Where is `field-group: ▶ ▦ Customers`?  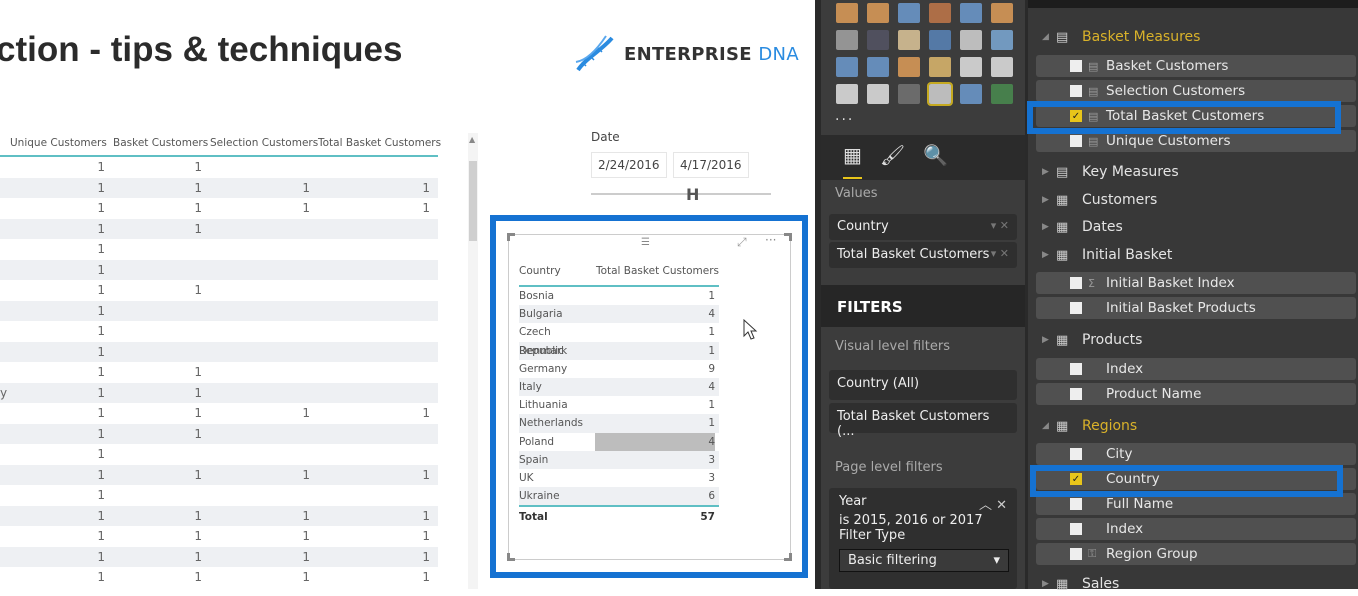 field-group: ▶ ▦ Customers is located at coordinates (1099, 200).